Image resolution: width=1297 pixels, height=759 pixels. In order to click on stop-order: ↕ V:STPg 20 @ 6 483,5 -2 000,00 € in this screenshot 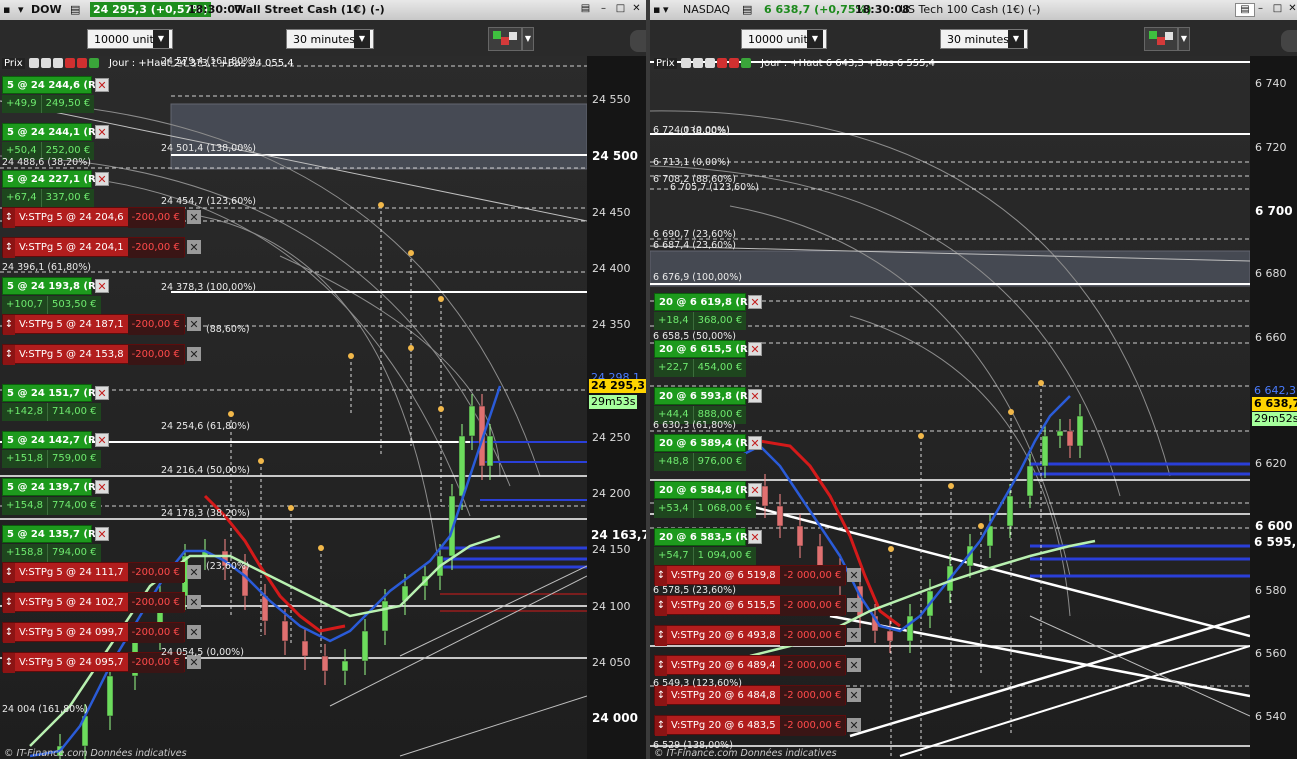, I will do `click(750, 725)`.